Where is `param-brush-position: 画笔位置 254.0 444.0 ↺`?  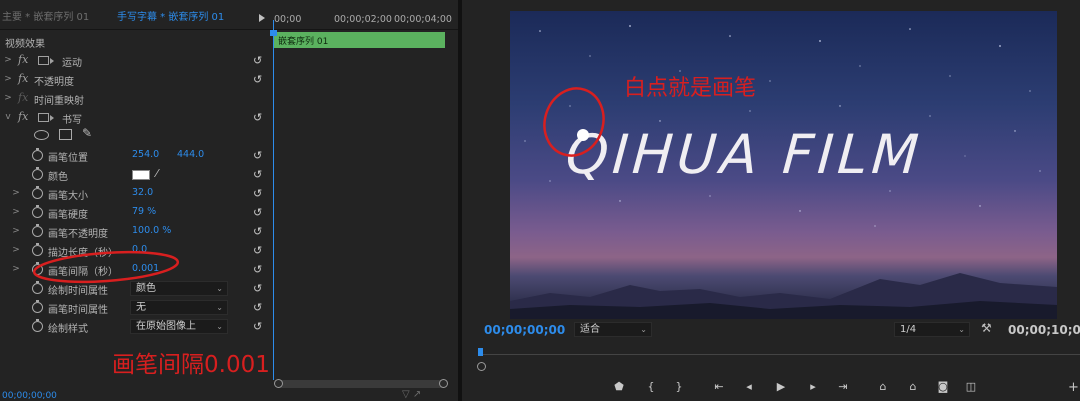
param-brush-position: 画笔位置 254.0 444.0 ↺ is located at coordinates (136, 155).